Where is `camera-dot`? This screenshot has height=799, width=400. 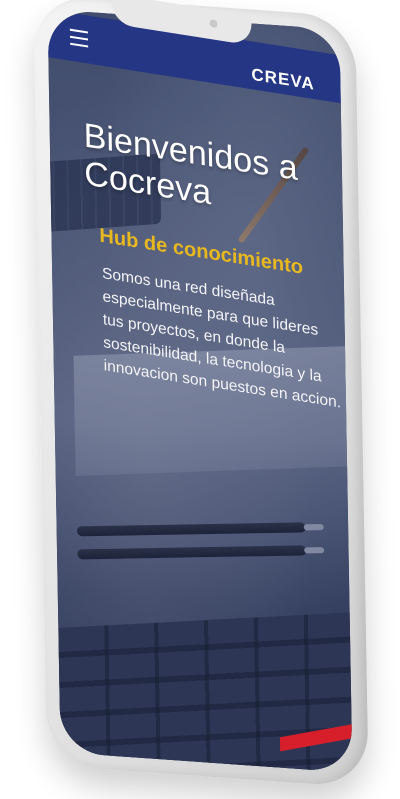 camera-dot is located at coordinates (213, 23).